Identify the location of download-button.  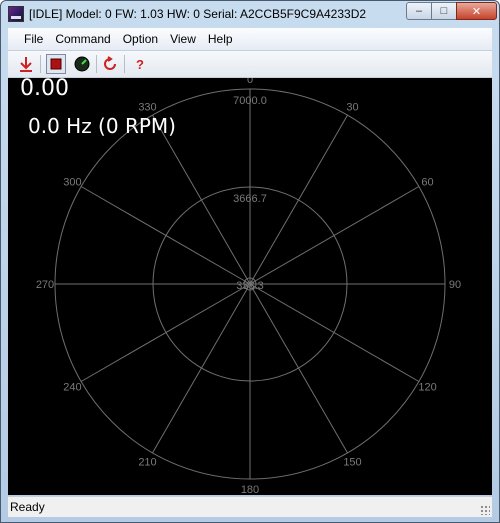
(26, 64).